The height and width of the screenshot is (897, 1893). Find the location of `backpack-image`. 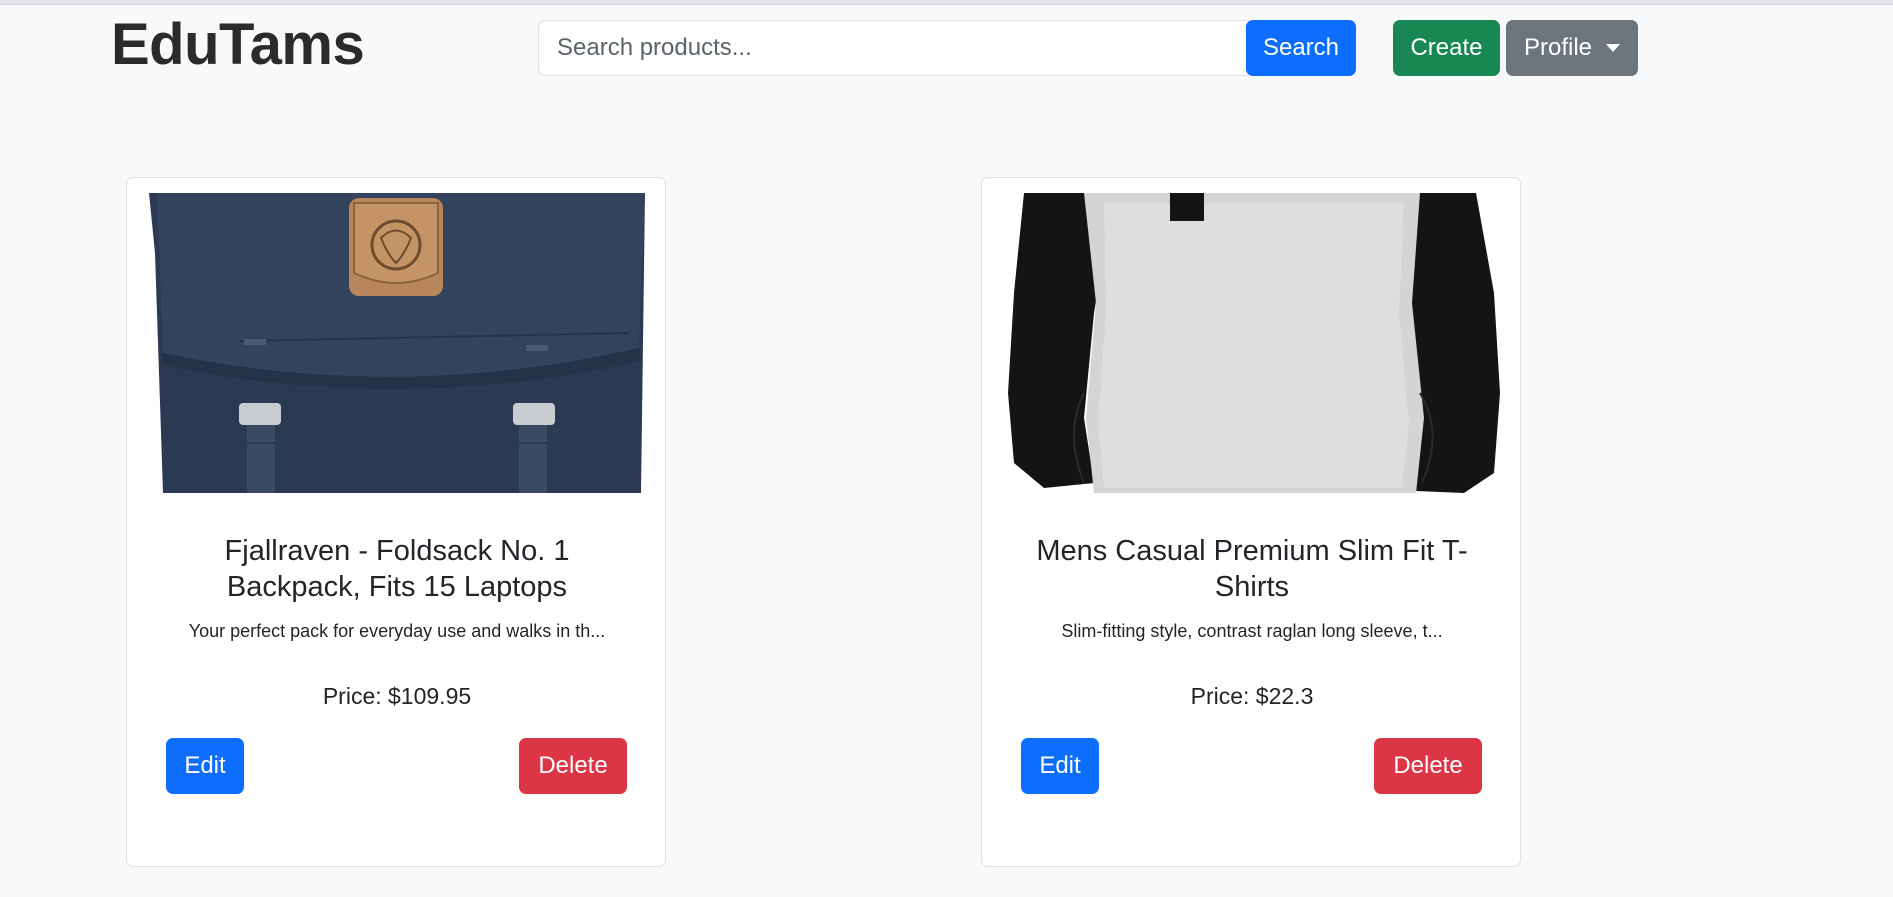

backpack-image is located at coordinates (397, 343).